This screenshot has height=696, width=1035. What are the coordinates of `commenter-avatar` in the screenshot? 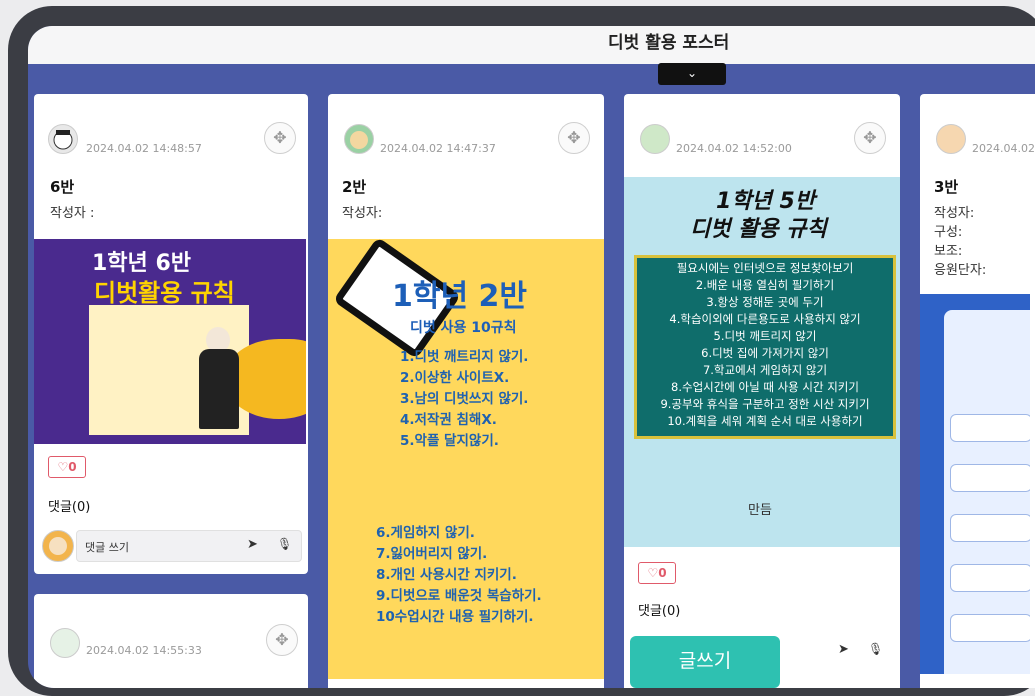 It's located at (58, 546).